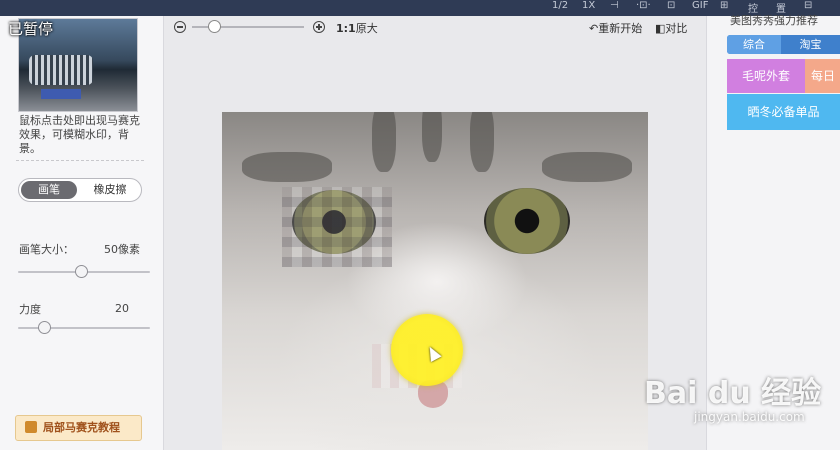 Image resolution: width=840 pixels, height=450 pixels. Describe the element at coordinates (810, 44) in the screenshot. I see `tab-taobao: 淘宝` at that location.